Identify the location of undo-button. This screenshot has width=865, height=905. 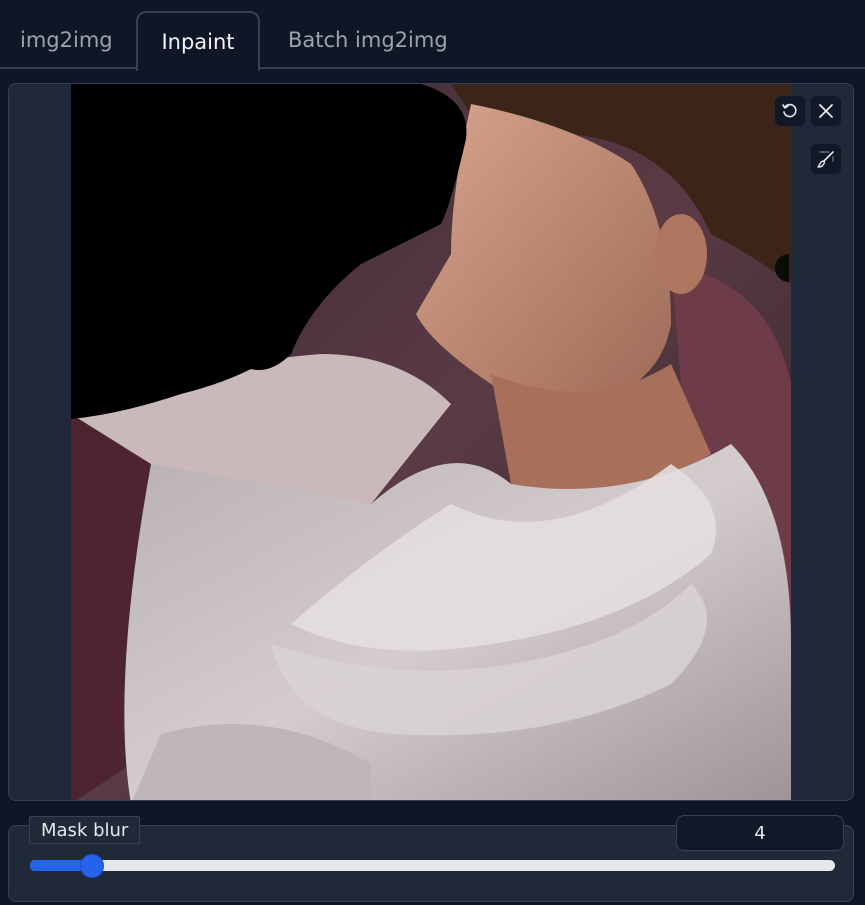
(790, 111).